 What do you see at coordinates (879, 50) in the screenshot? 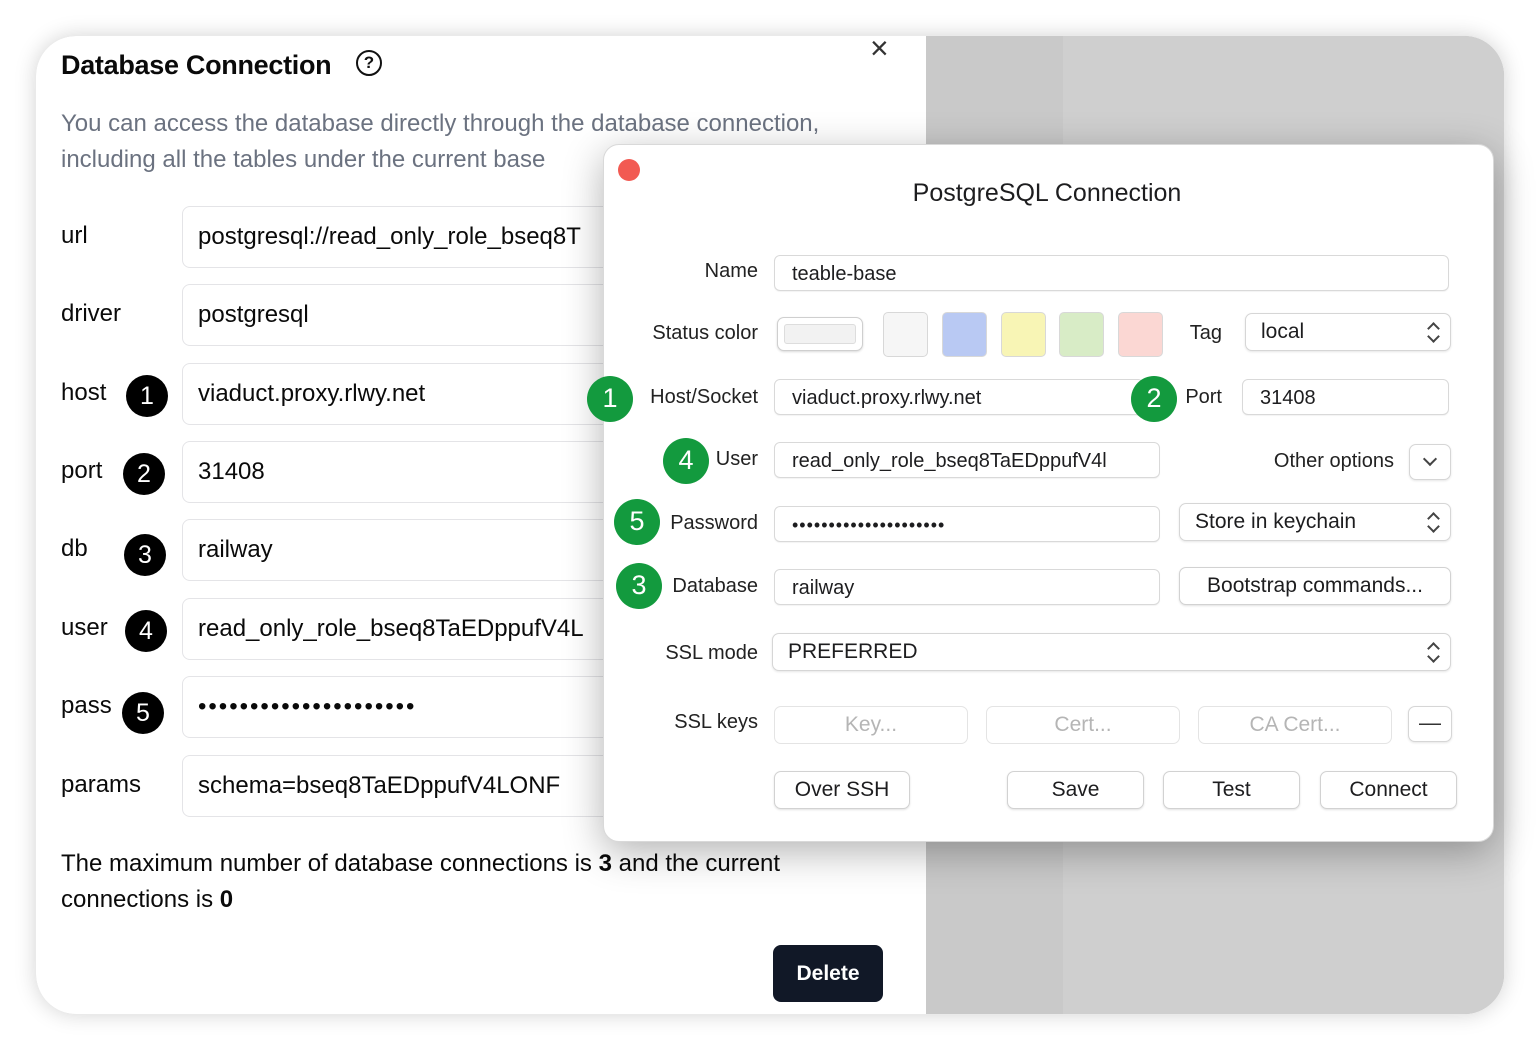
I see `close-icon: ×` at bounding box center [879, 50].